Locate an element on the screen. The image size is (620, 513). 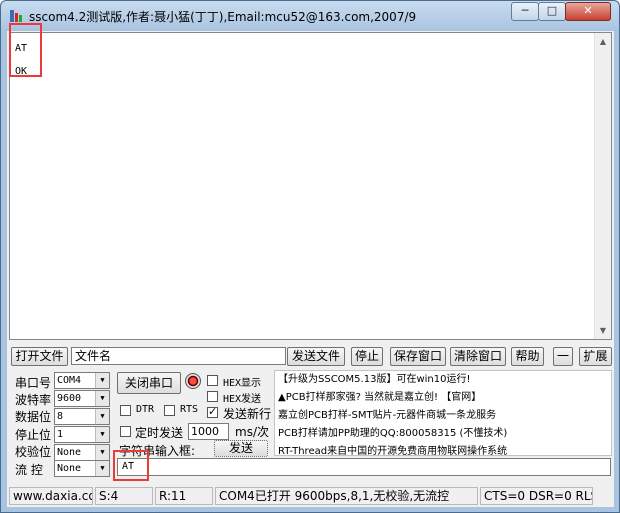
port-select: COM4 ▼ is located at coordinates (82, 380).